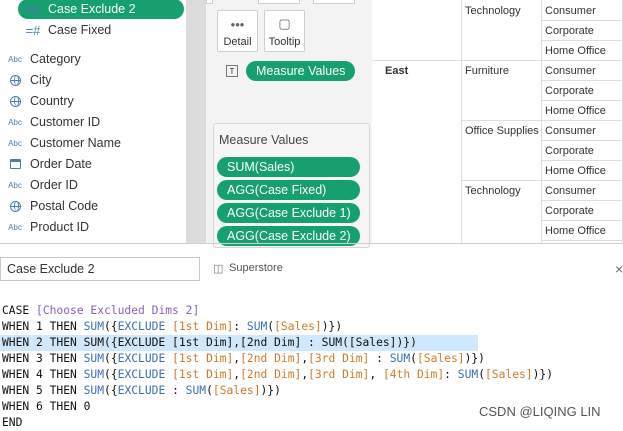 The image size is (623, 431). What do you see at coordinates (61, 164) in the screenshot?
I see `data-field-label: Order Date` at bounding box center [61, 164].